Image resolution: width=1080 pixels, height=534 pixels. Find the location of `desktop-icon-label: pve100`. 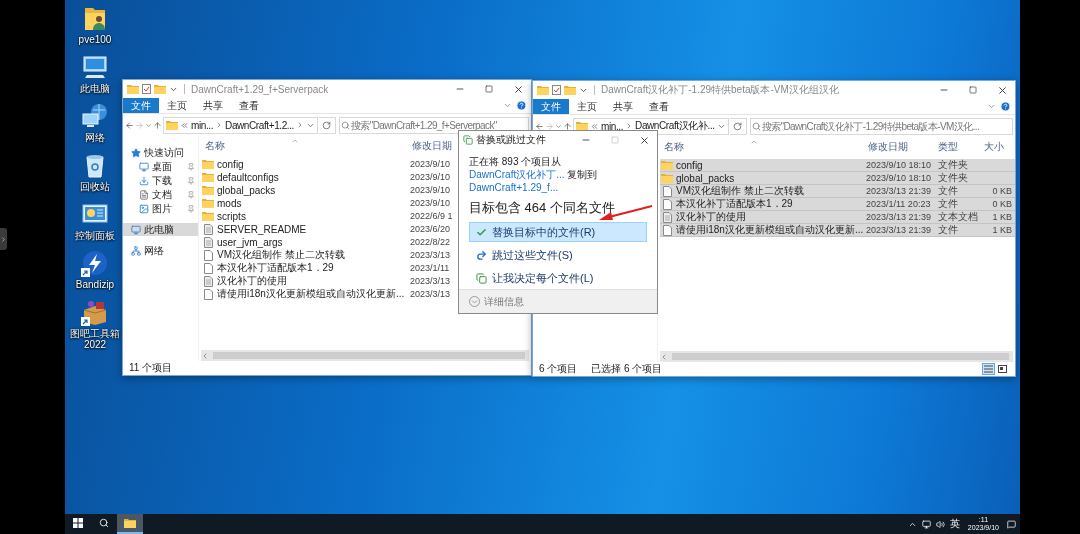

desktop-icon-label: pve100 is located at coordinates (95, 39).